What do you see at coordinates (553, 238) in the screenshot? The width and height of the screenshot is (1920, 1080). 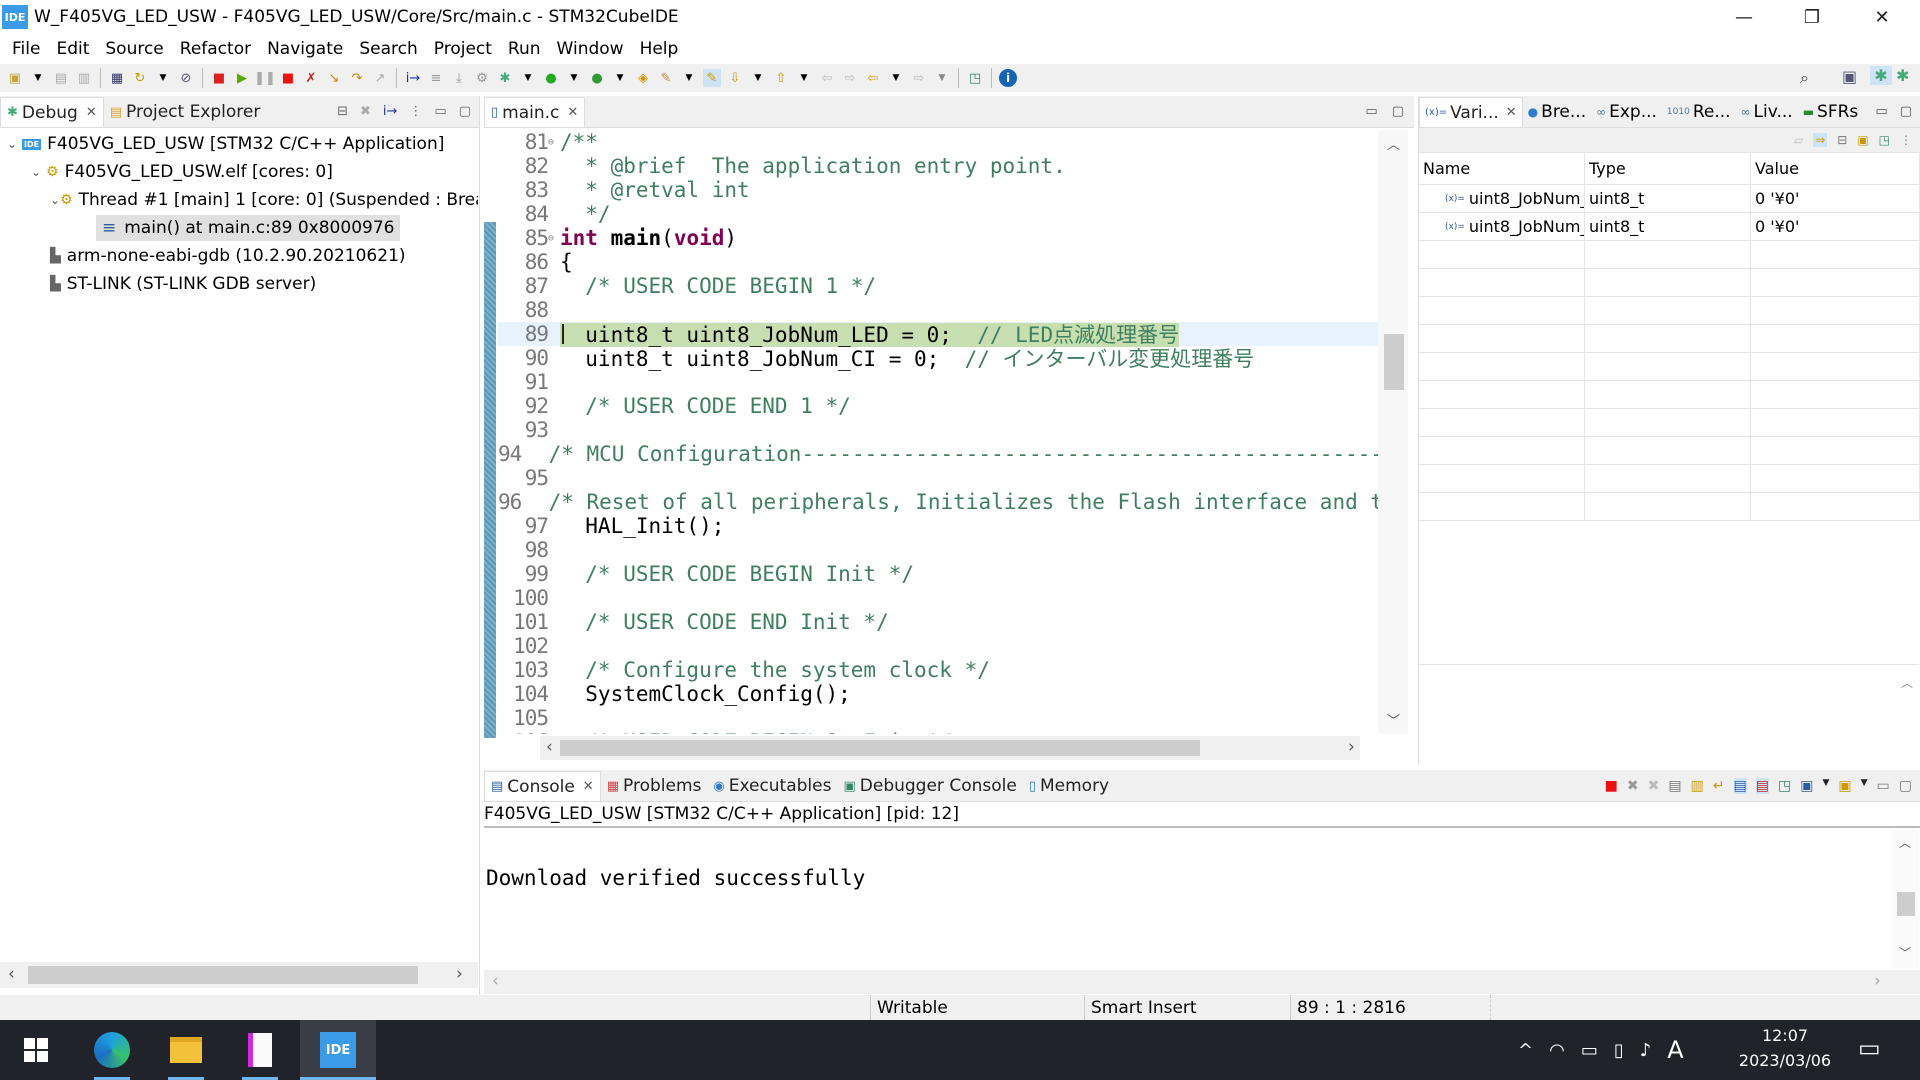 I see `fold-toggle-icon: ⊖` at bounding box center [553, 238].